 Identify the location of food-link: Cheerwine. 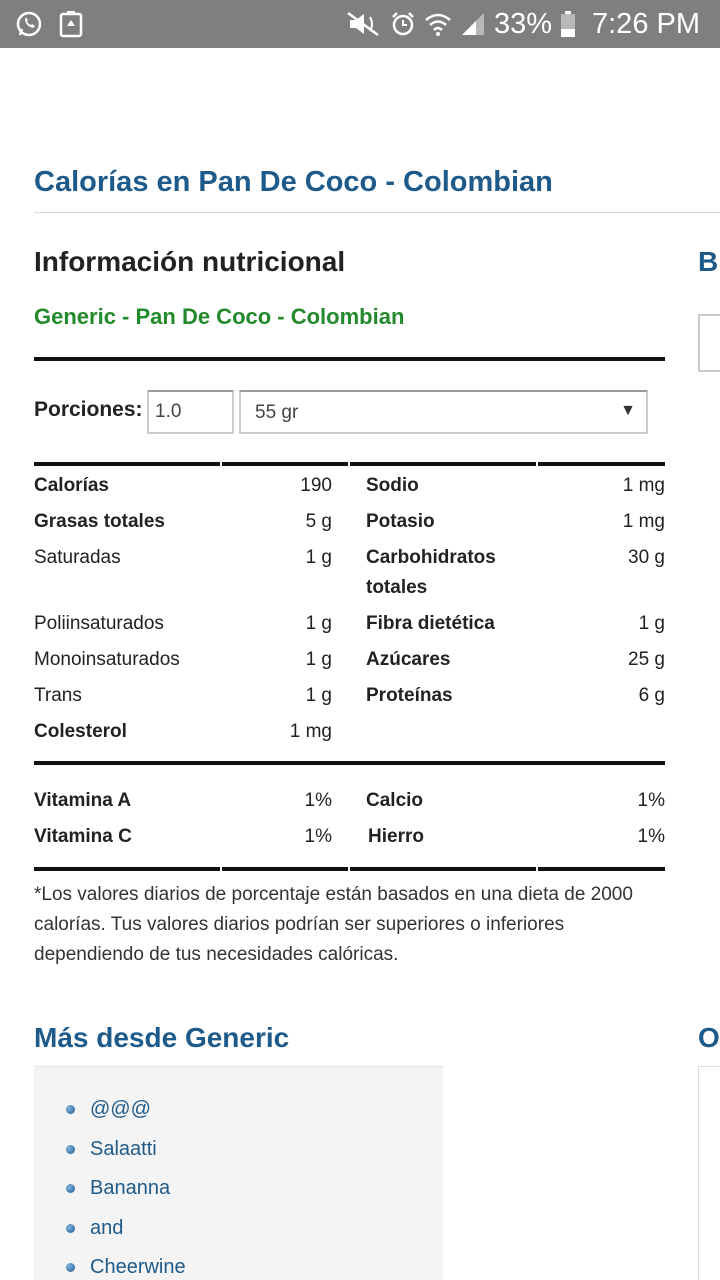
(138, 1266).